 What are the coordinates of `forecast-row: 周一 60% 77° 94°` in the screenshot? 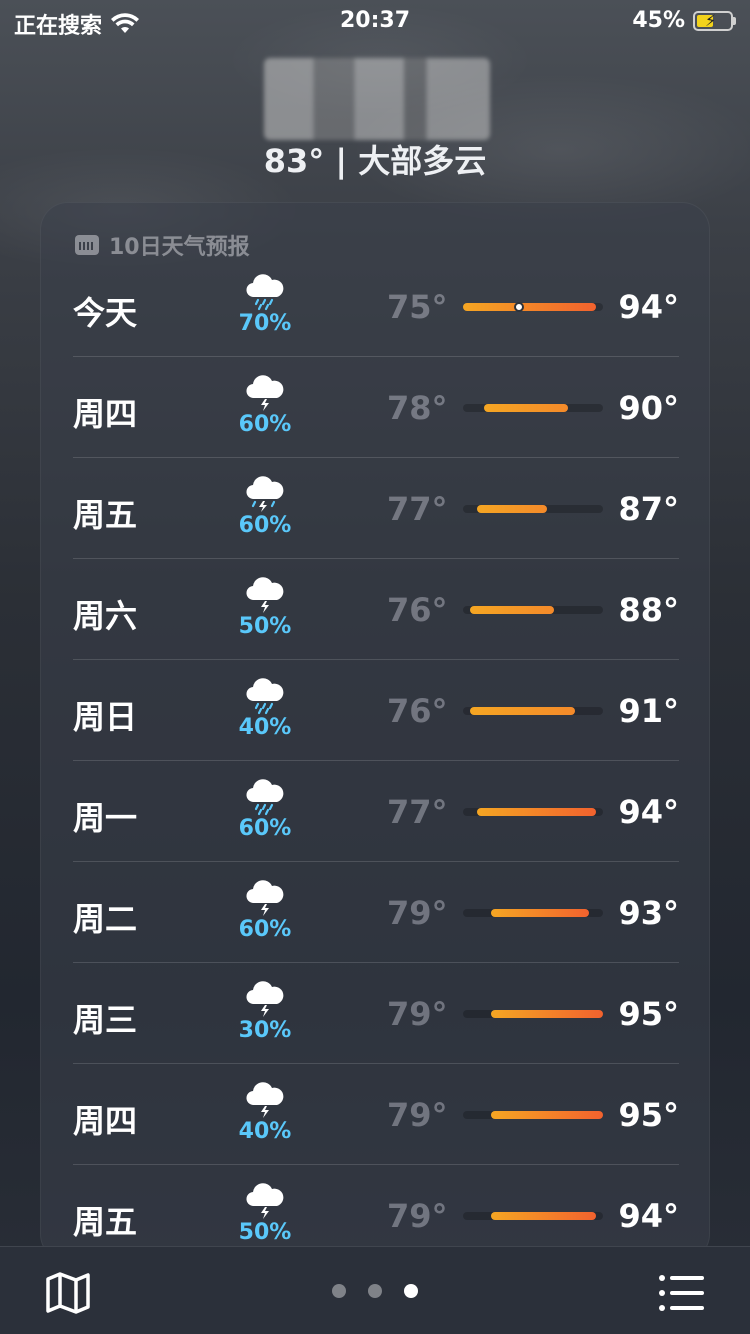 It's located at (376, 811).